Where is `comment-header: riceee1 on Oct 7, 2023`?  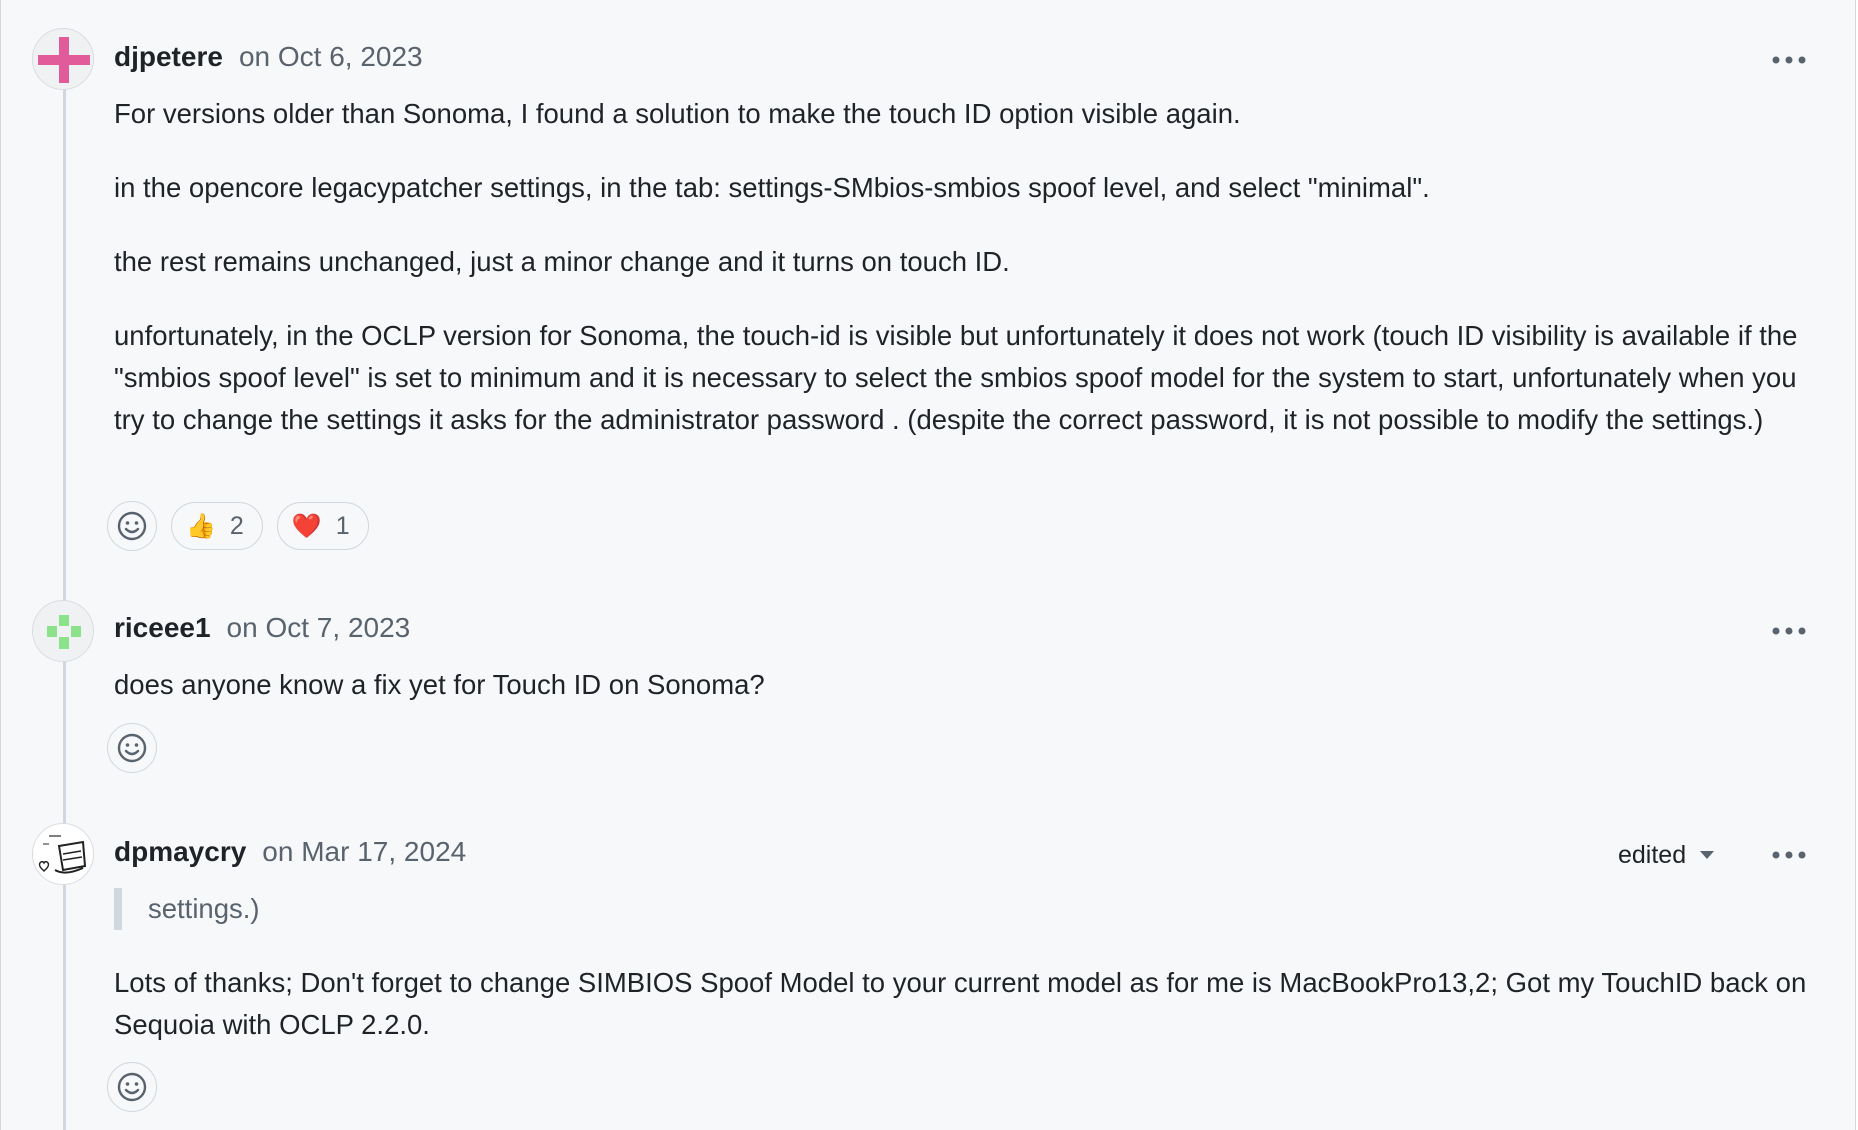 comment-header: riceee1 on Oct 7, 2023 is located at coordinates (262, 628).